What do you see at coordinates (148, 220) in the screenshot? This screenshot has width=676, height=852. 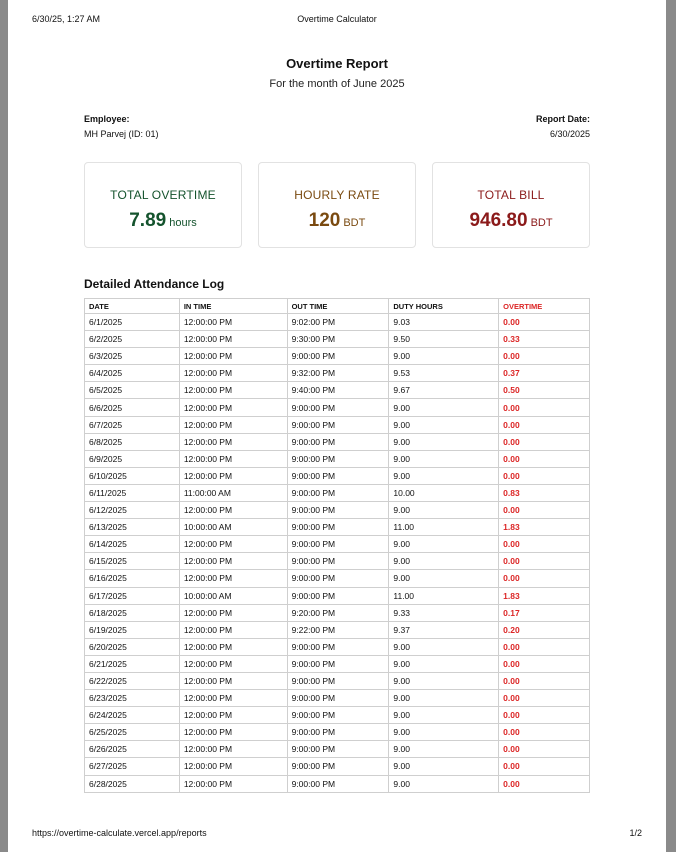 I see `total-overtime-number: 7.89` at bounding box center [148, 220].